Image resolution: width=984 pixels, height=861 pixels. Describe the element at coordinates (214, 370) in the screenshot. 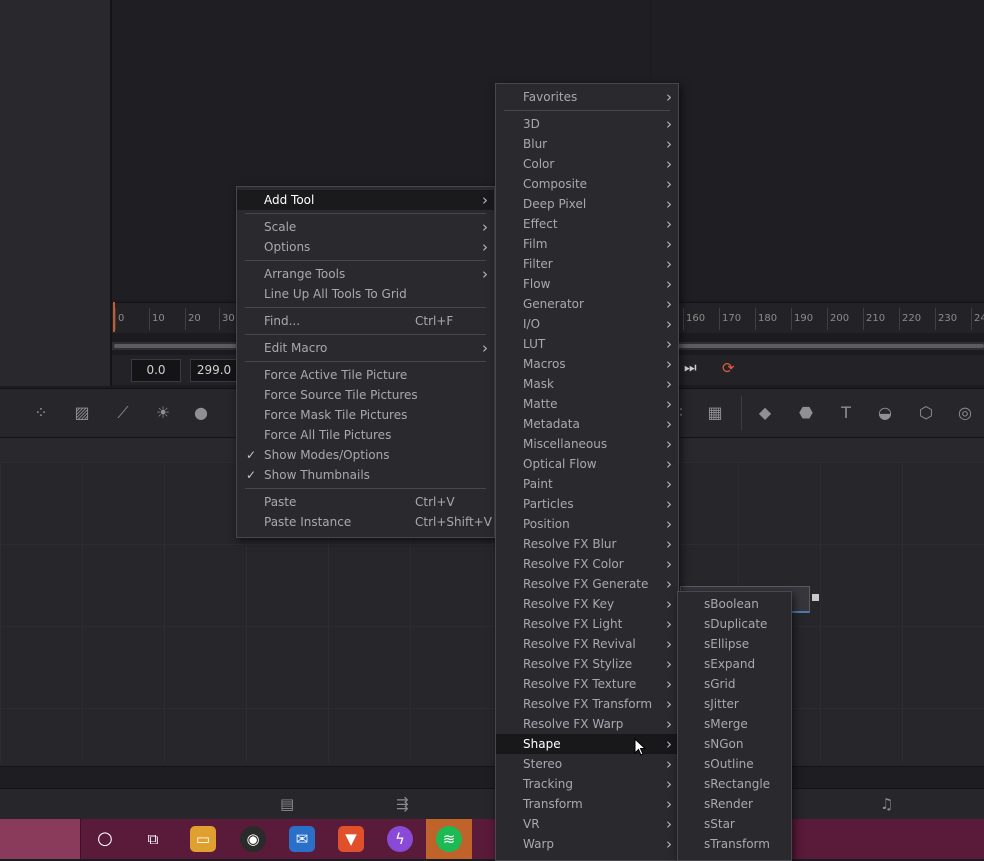

I see `render-end-field: 299.0` at that location.